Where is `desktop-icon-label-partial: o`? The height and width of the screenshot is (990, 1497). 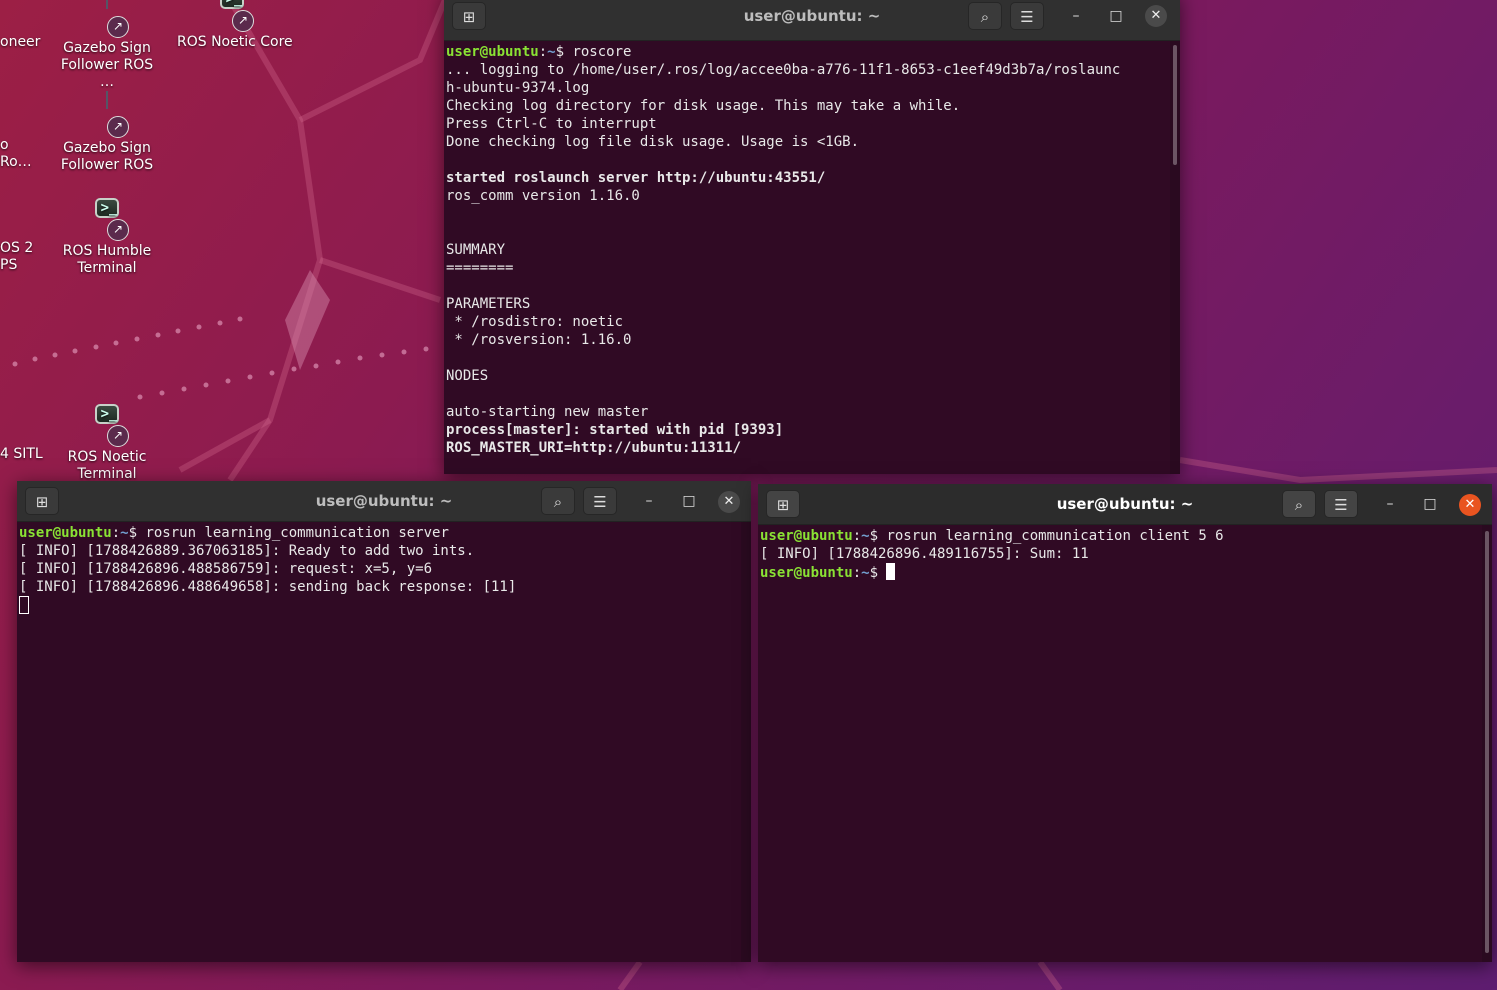
desktop-icon-label-partial: o is located at coordinates (4, 145).